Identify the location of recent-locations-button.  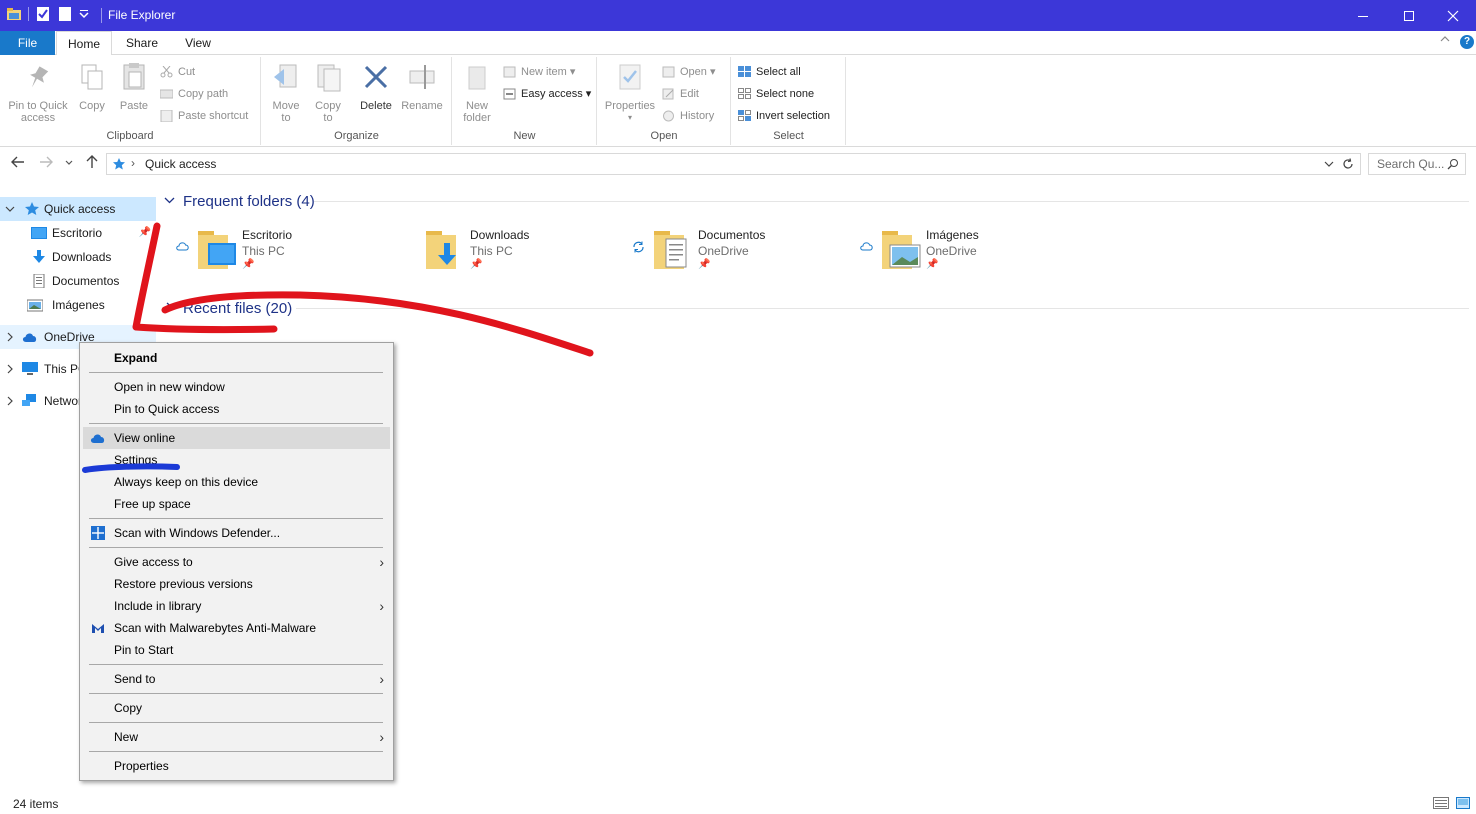
(69, 163).